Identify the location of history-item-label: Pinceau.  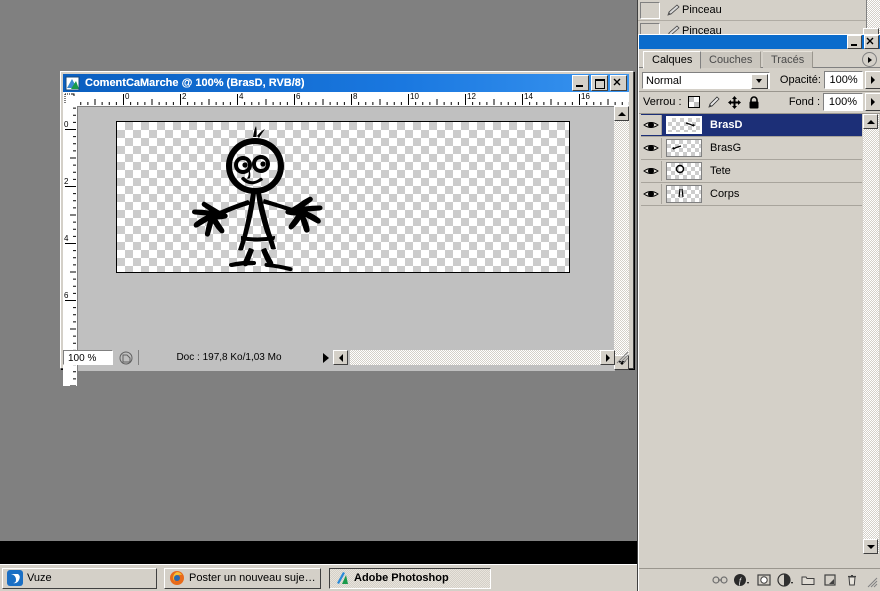
(702, 10).